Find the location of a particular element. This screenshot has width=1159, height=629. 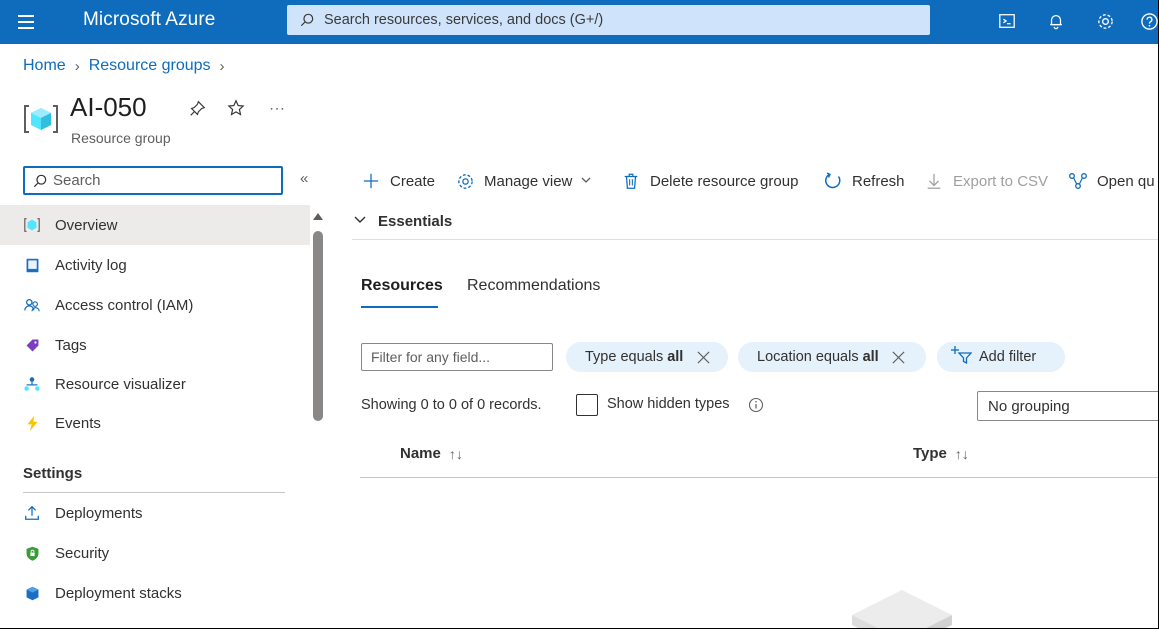

sidebar-item-activity-log: Activity log is located at coordinates (155, 265).